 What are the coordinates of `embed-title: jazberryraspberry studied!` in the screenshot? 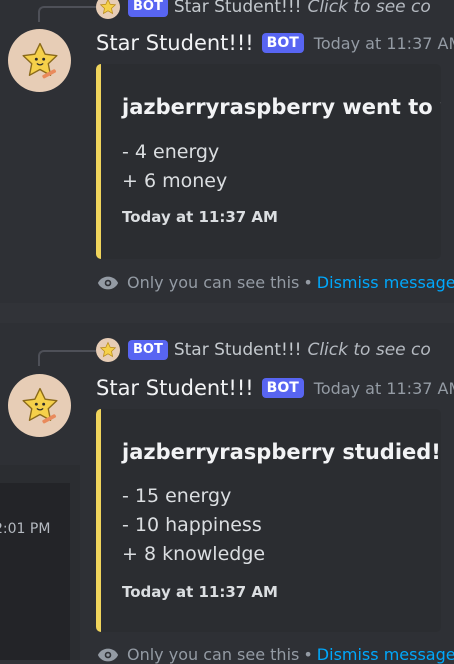 It's located at (281, 452).